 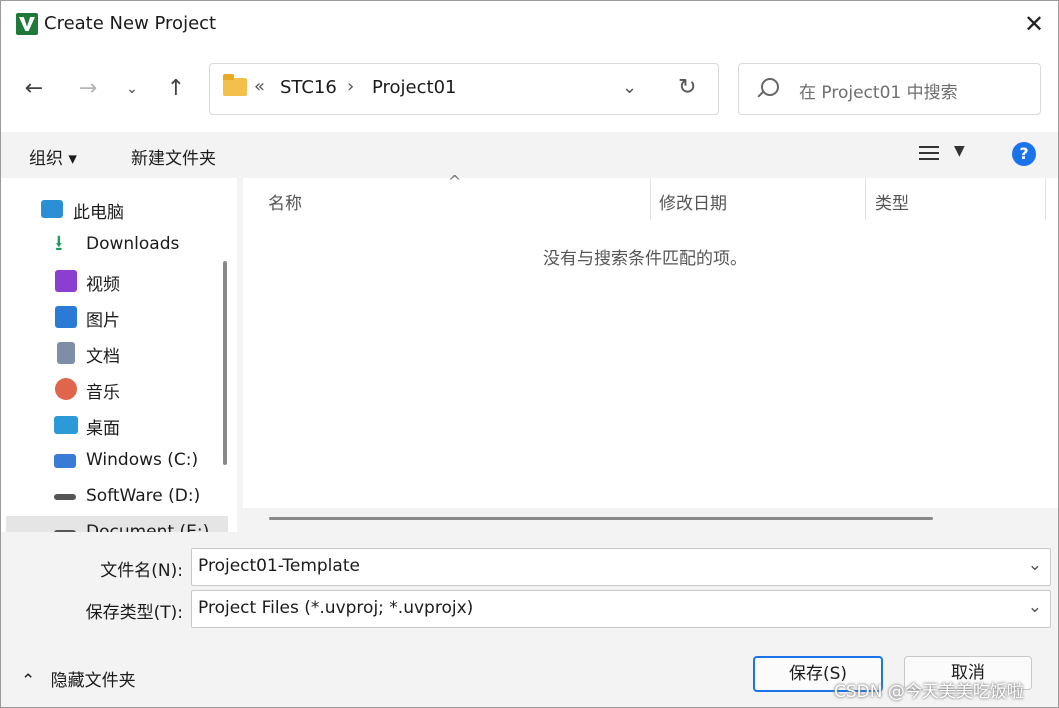 What do you see at coordinates (112, 461) in the screenshot?
I see `tree-item-windows-c: Windows (C:)` at bounding box center [112, 461].